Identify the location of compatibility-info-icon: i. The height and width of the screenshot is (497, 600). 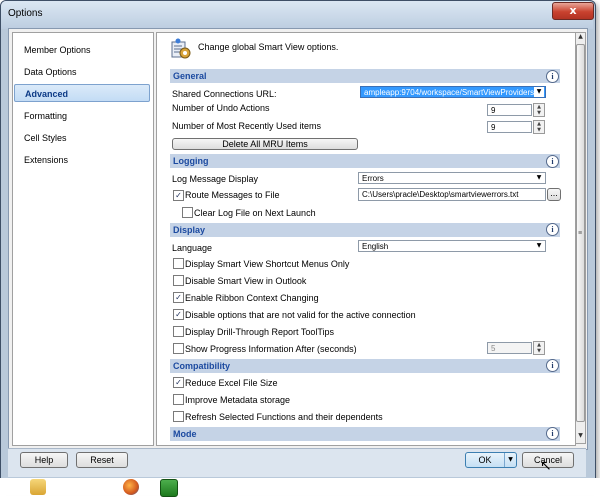
(552, 365).